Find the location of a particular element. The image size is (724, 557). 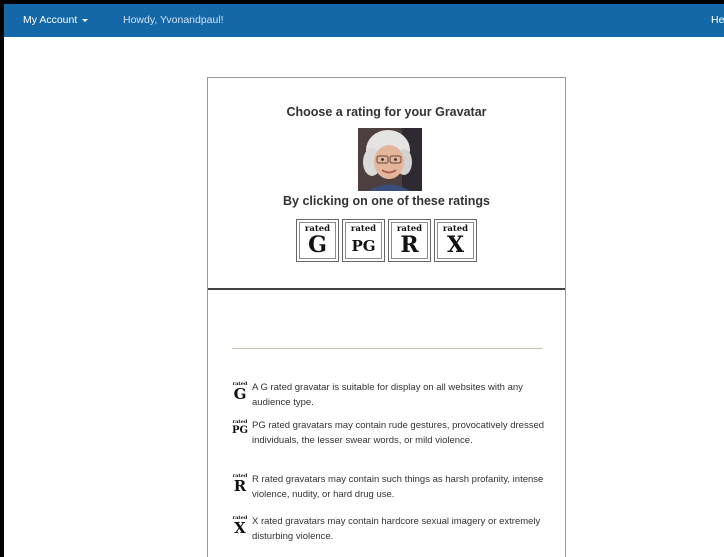

my-account-menu: My Account is located at coordinates (56, 20).